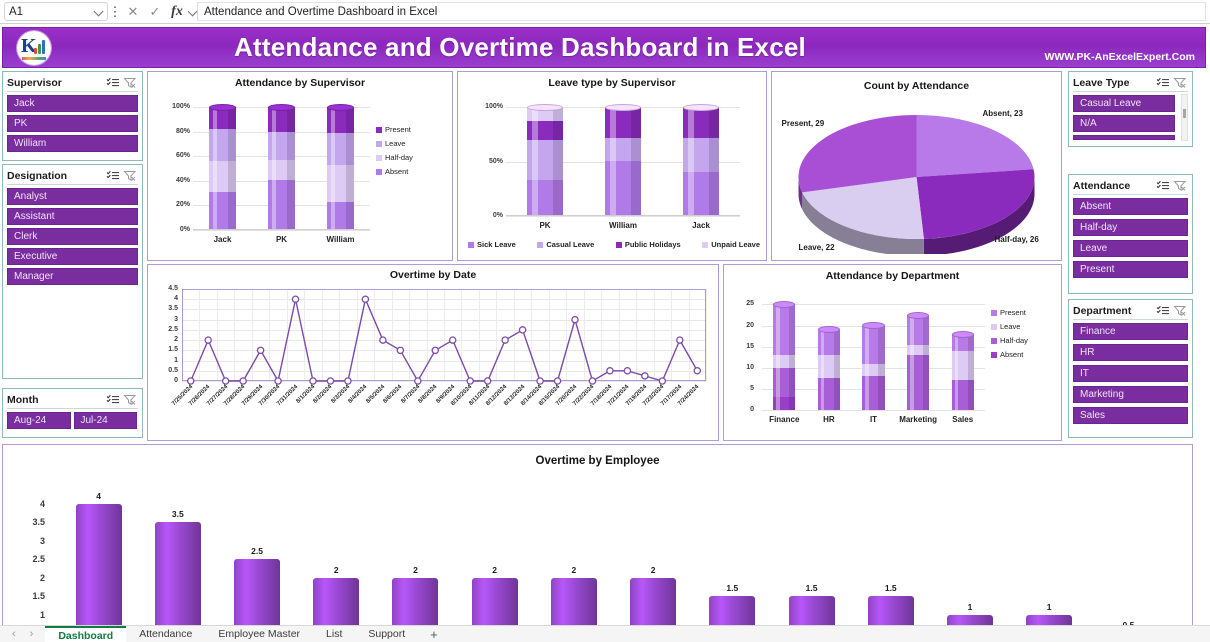 This screenshot has height=642, width=1210. What do you see at coordinates (1184, 117) in the screenshot?
I see `slicer-scrollbar` at bounding box center [1184, 117].